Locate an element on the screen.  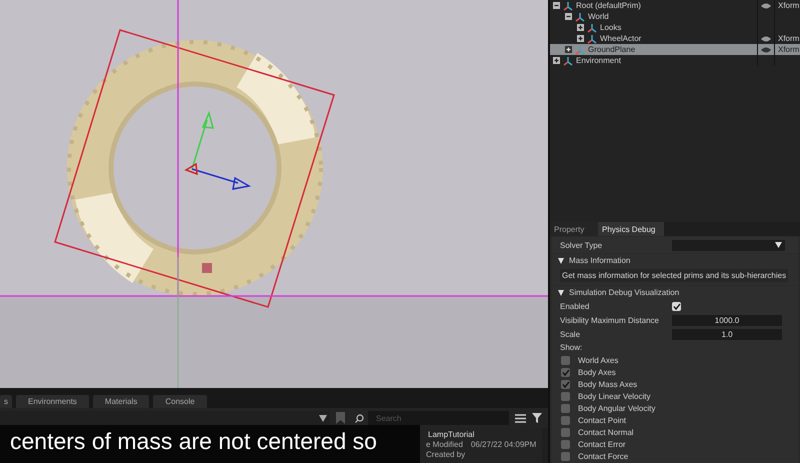
section-header: Simulation Debug Visualization is located at coordinates (675, 292).